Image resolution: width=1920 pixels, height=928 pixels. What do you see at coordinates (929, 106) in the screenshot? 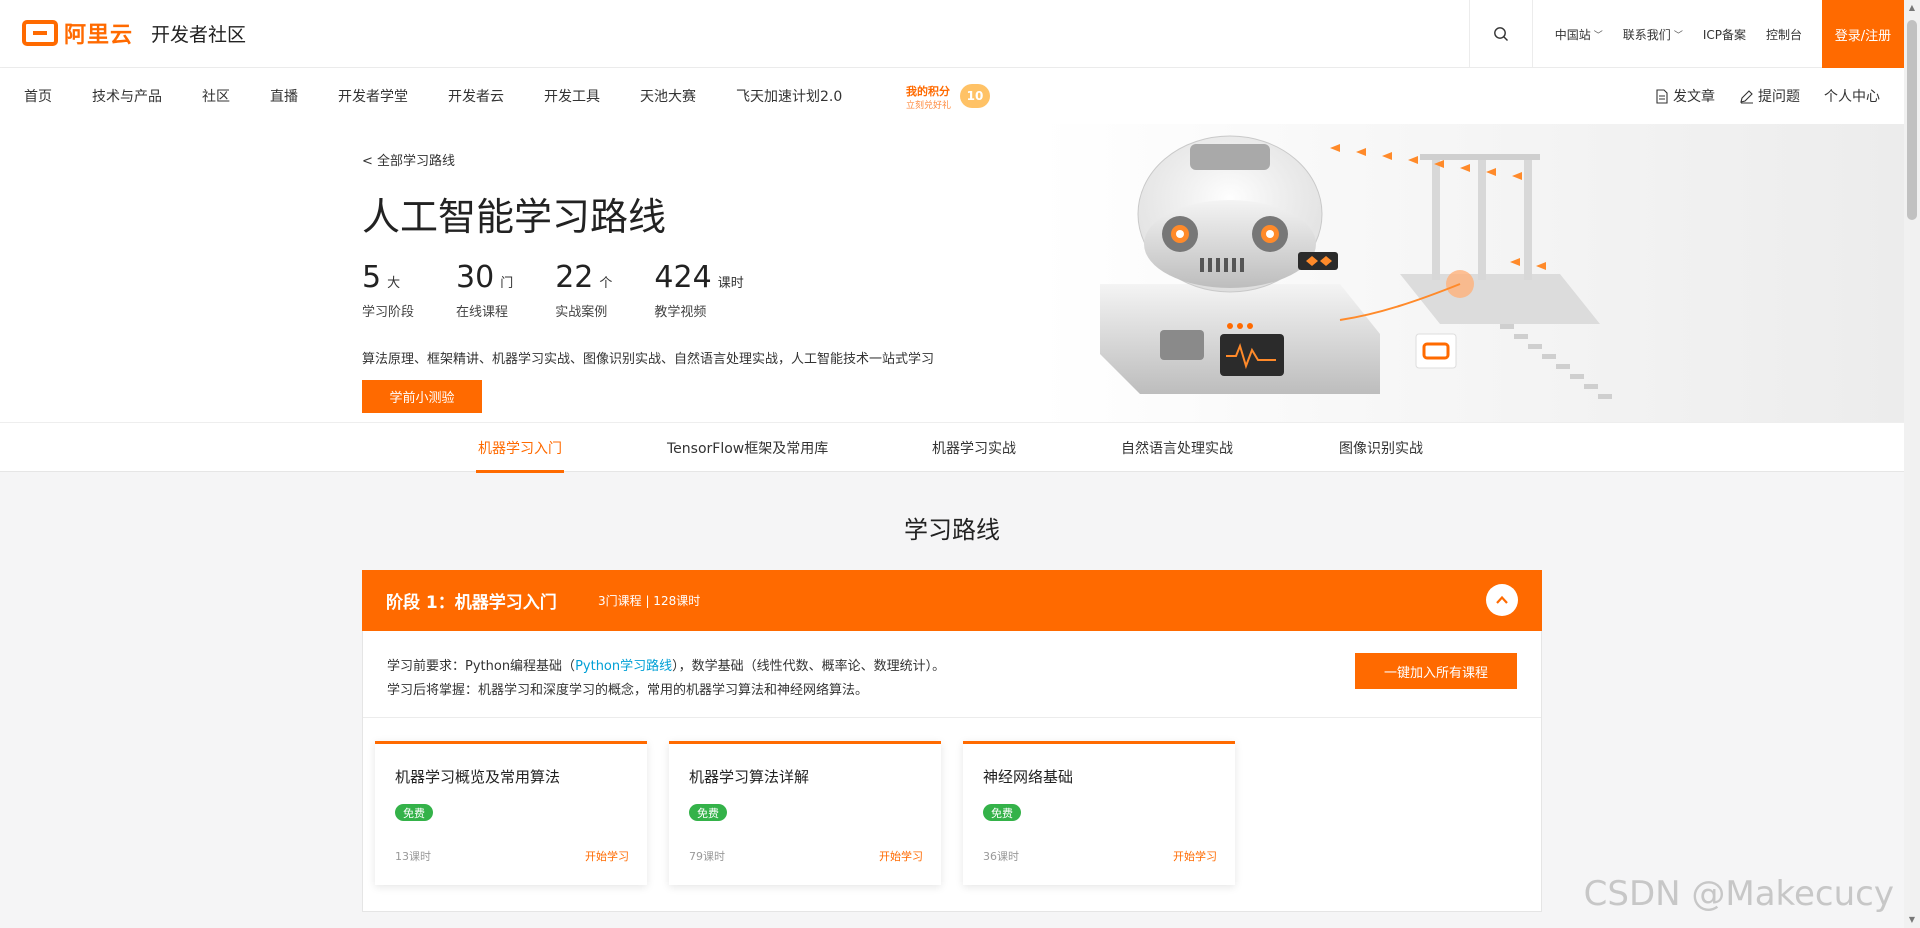
I see `points-subtitle: 立刻兑好礼` at bounding box center [929, 106].